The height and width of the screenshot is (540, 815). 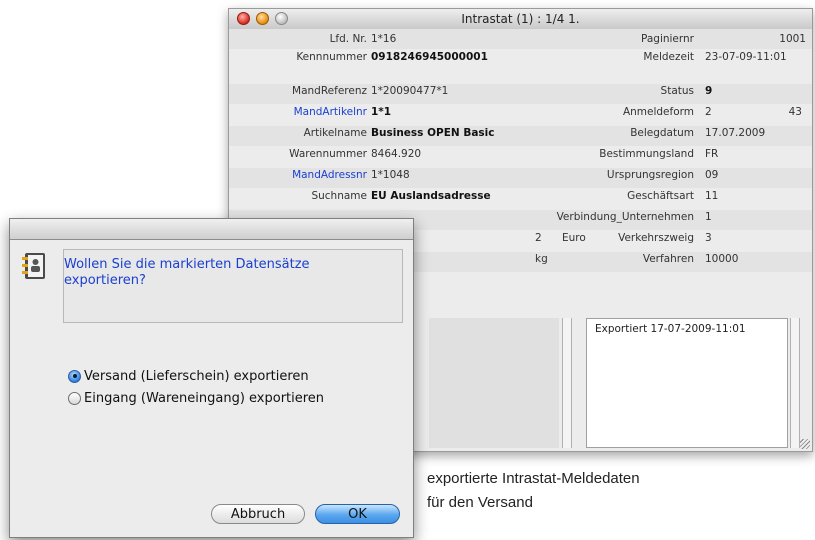 What do you see at coordinates (329, 91) in the screenshot?
I see `field-label: MandReferenz` at bounding box center [329, 91].